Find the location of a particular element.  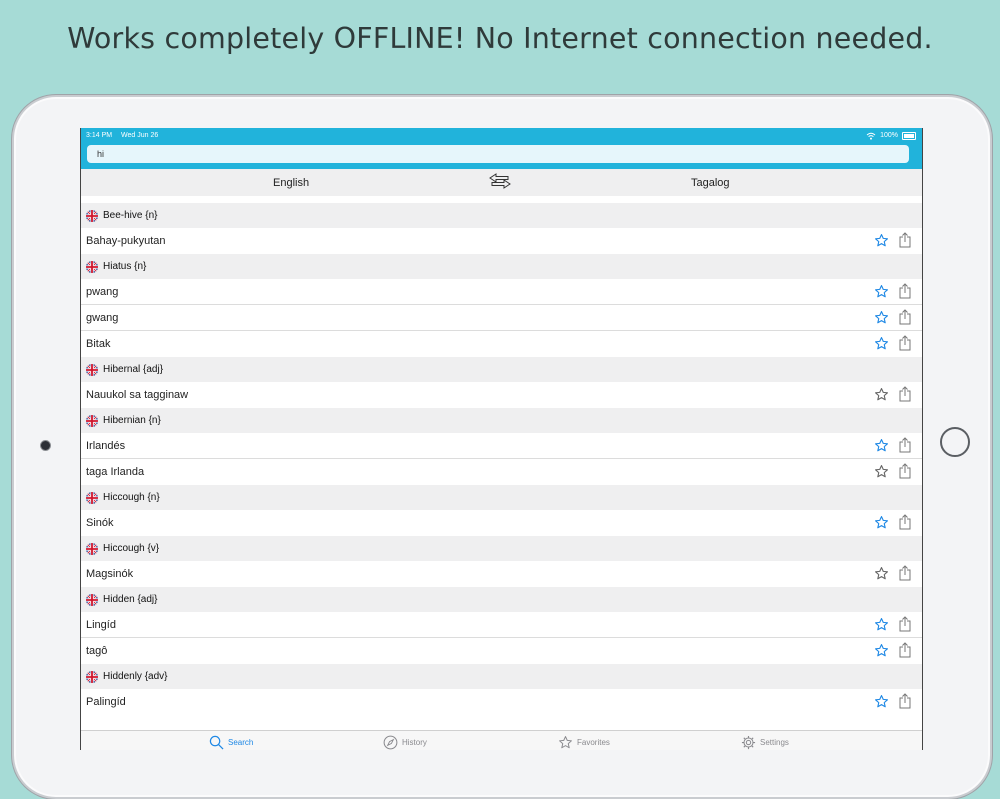

translation-text: Nauukol sa tagginaw is located at coordinates (137, 395).